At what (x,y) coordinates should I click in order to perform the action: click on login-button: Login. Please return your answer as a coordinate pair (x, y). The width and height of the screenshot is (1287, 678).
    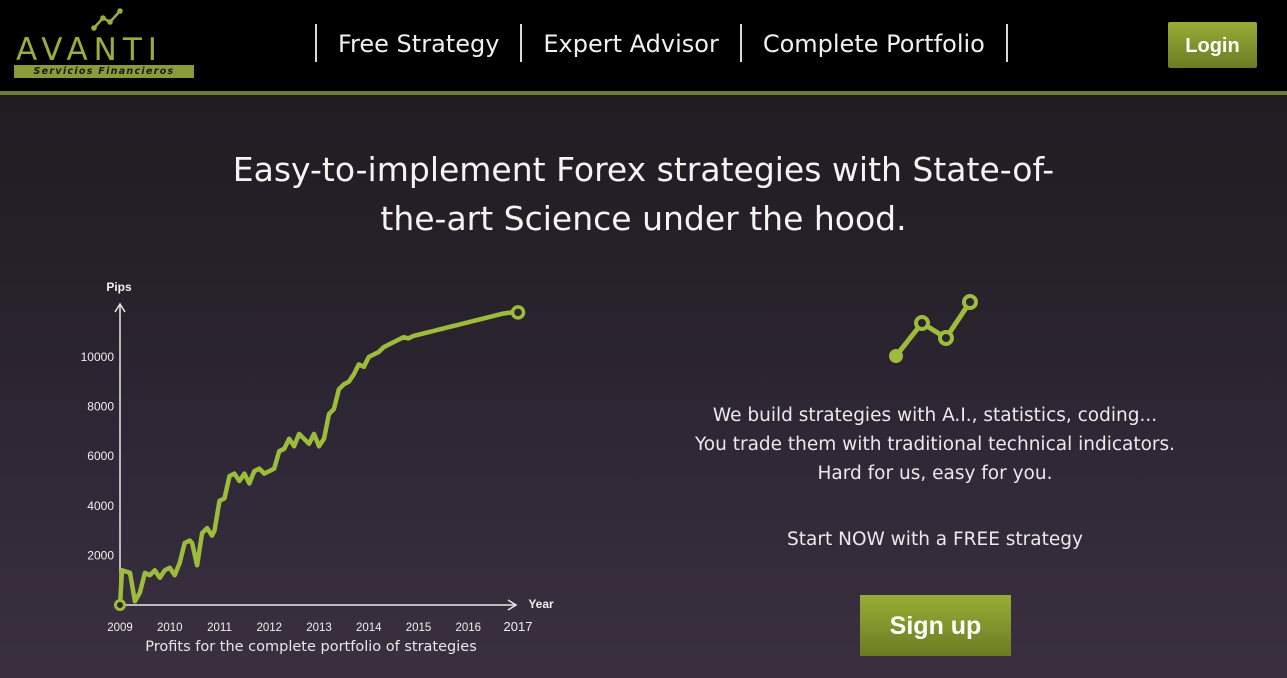
    Looking at the image, I should click on (1212, 45).